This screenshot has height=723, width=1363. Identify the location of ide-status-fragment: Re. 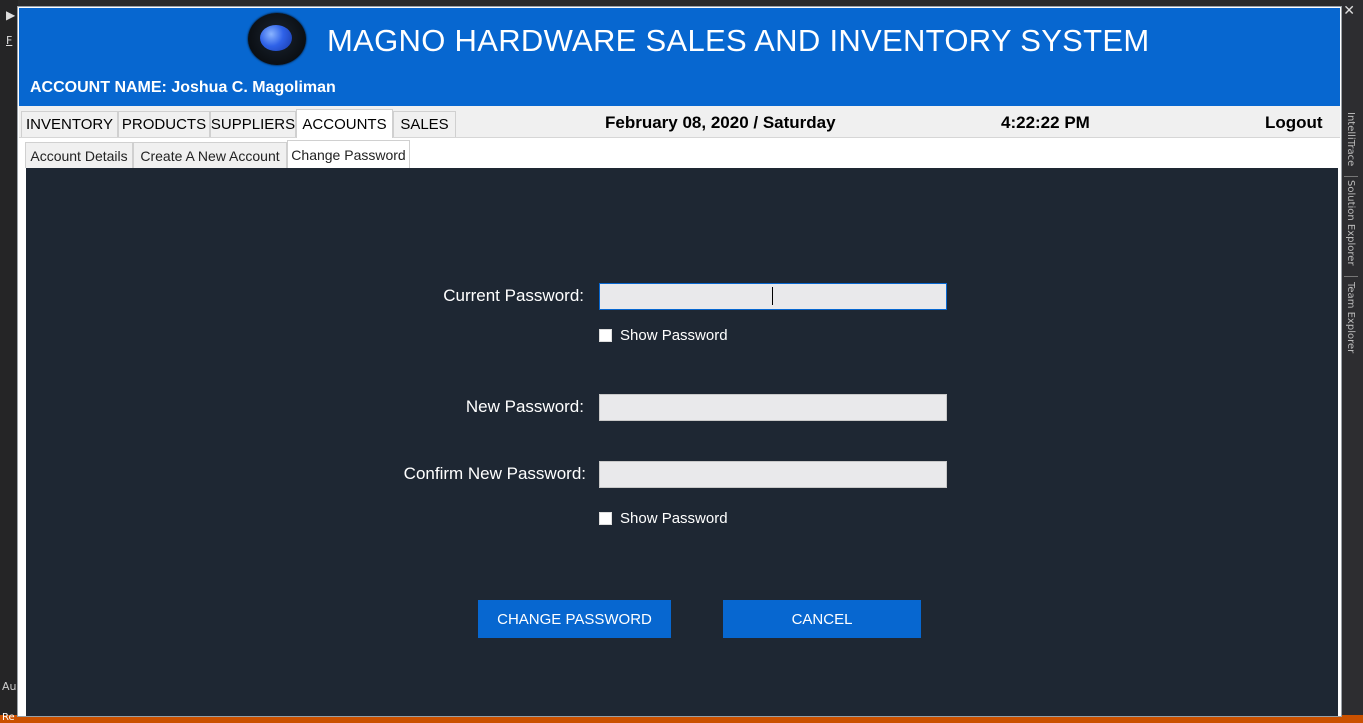
(8, 717).